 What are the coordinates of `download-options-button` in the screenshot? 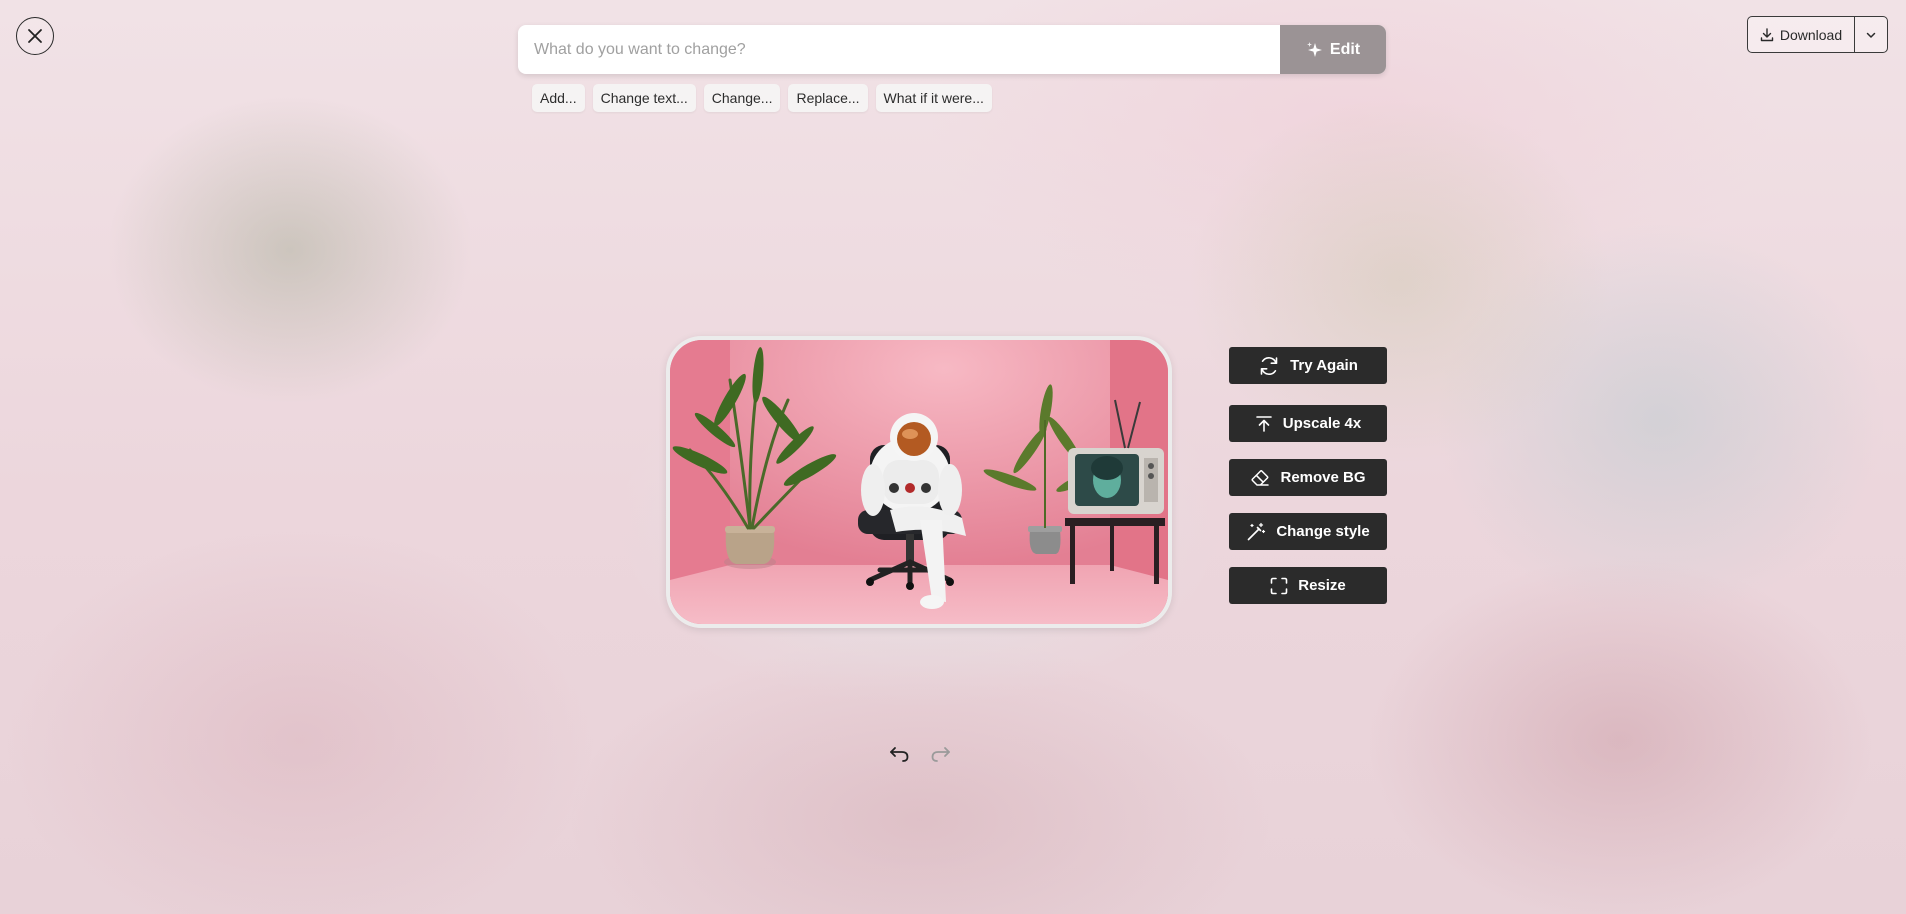 It's located at (1870, 34).